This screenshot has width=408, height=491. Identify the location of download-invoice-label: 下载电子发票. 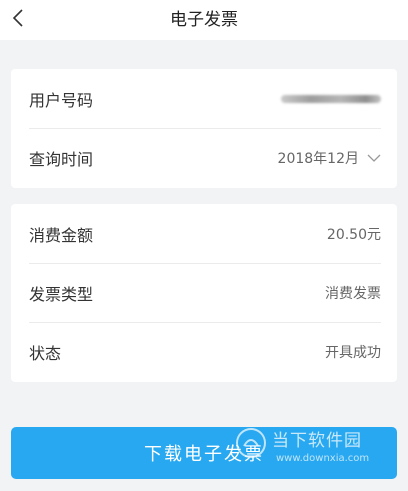
(204, 454).